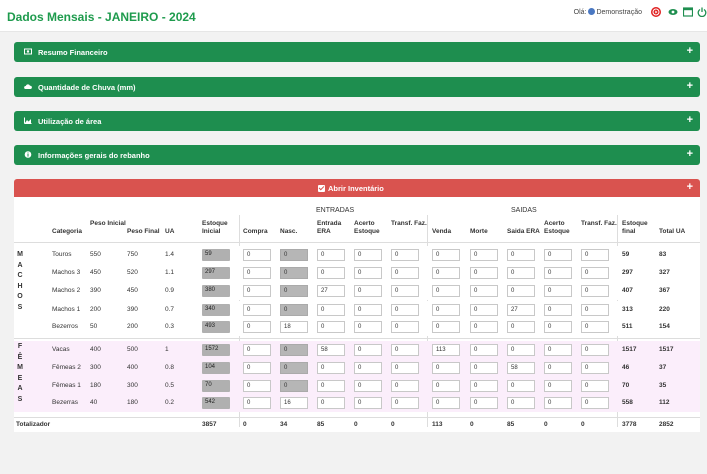 The width and height of the screenshot is (707, 474). What do you see at coordinates (446, 350) in the screenshot?
I see `input-venda: 113` at bounding box center [446, 350].